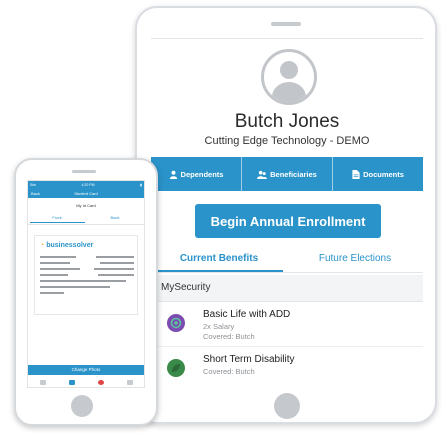 The height and width of the screenshot is (433, 442). What do you see at coordinates (219, 326) in the screenshot?
I see `benefit-detail: 2x Salary` at bounding box center [219, 326].